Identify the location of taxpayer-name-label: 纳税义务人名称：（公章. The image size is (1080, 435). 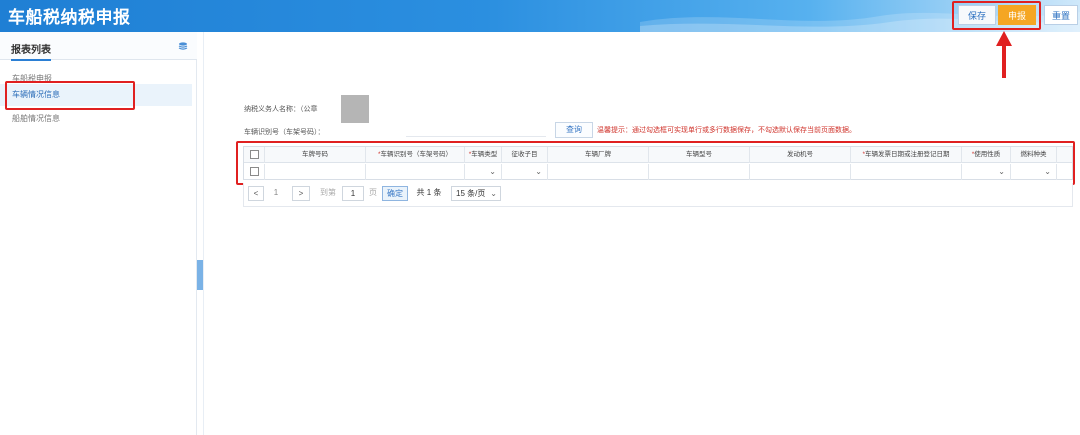
(281, 109).